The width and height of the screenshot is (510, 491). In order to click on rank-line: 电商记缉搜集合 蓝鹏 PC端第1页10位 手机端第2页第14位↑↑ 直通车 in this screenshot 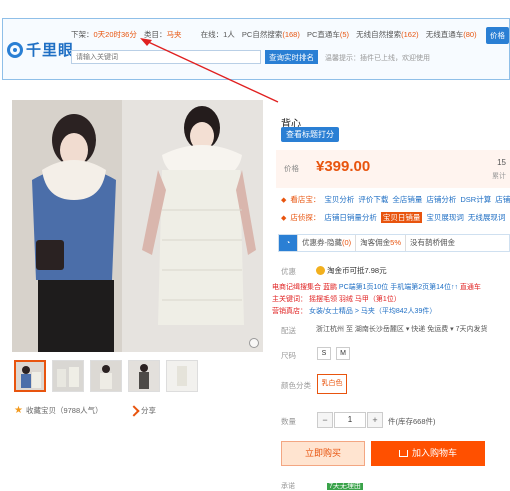, I will do `click(376, 287)`.